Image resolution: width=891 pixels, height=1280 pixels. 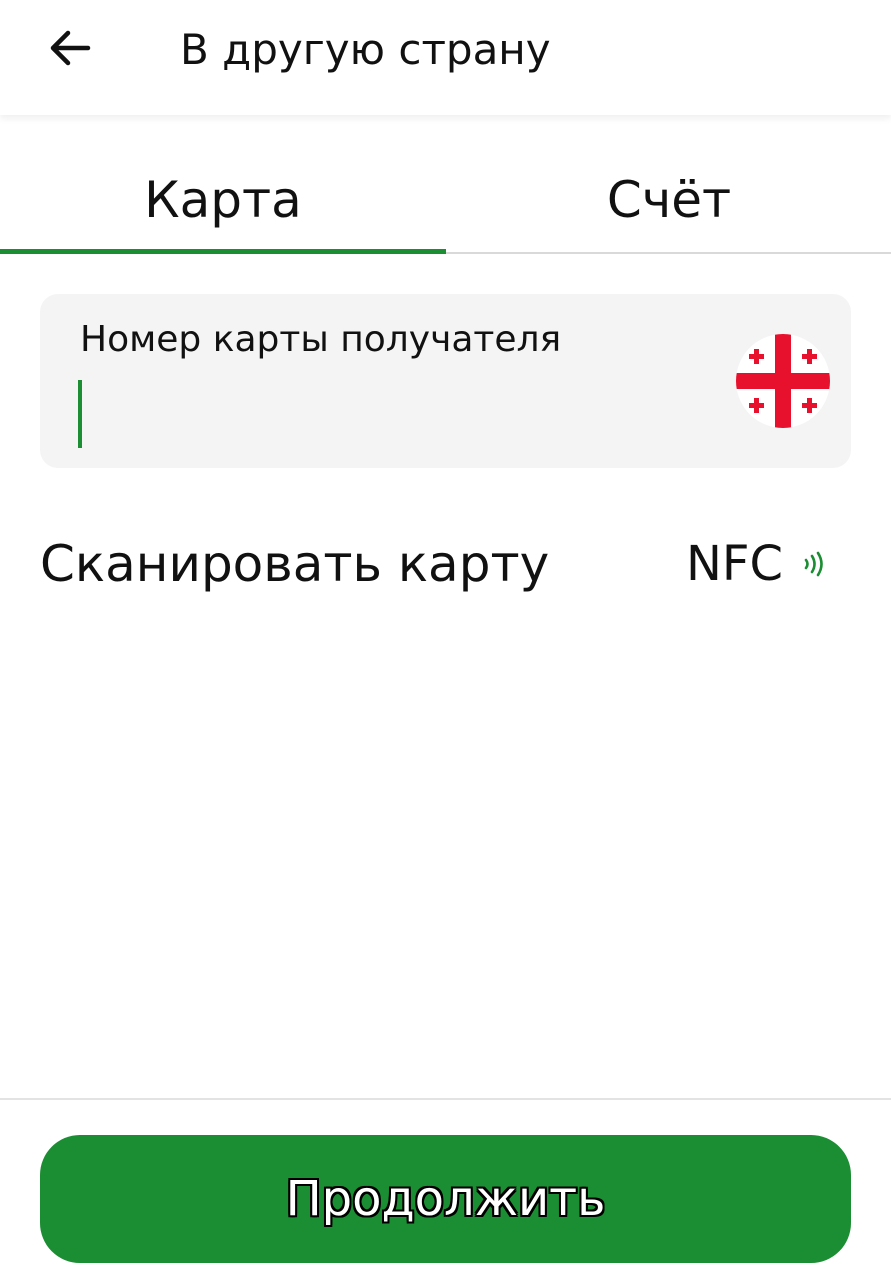 I want to click on recipient-card-number-label: Номер карты получателя, so click(x=321, y=339).